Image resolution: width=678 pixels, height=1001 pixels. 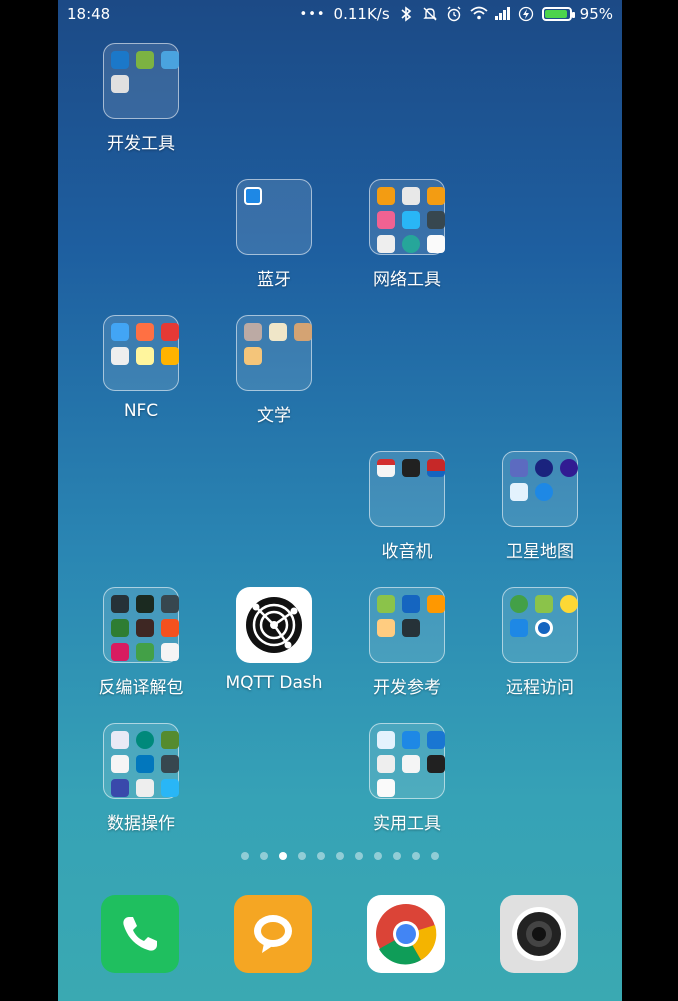 I want to click on folder-label: 文学, so click(x=274, y=416).